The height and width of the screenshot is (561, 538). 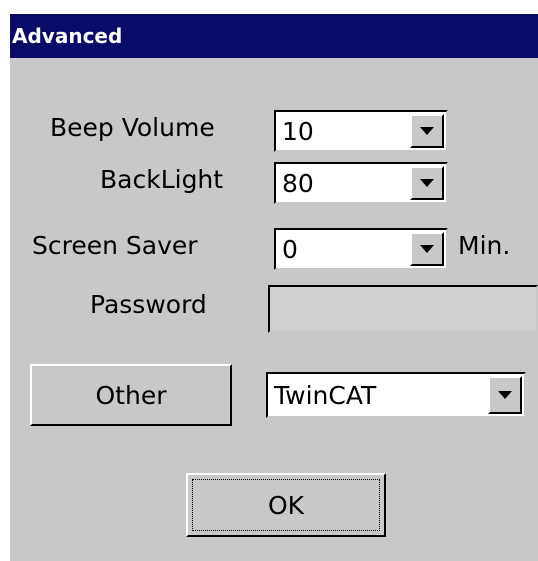 I want to click on other-select-value: TwinCAT, so click(x=325, y=395).